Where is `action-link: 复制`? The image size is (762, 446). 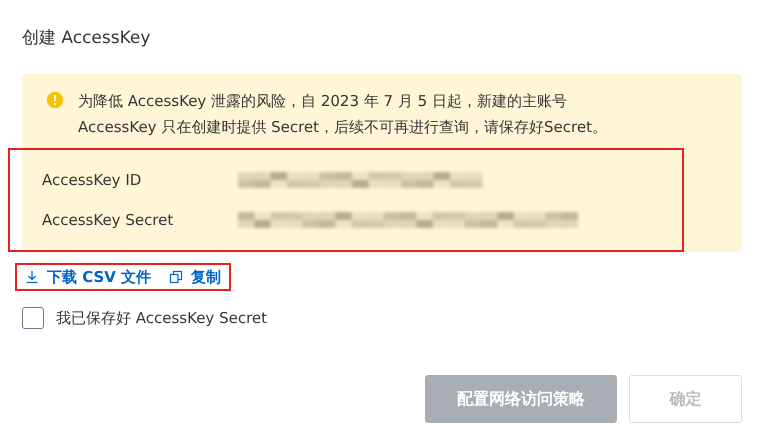 action-link: 复制 is located at coordinates (206, 277).